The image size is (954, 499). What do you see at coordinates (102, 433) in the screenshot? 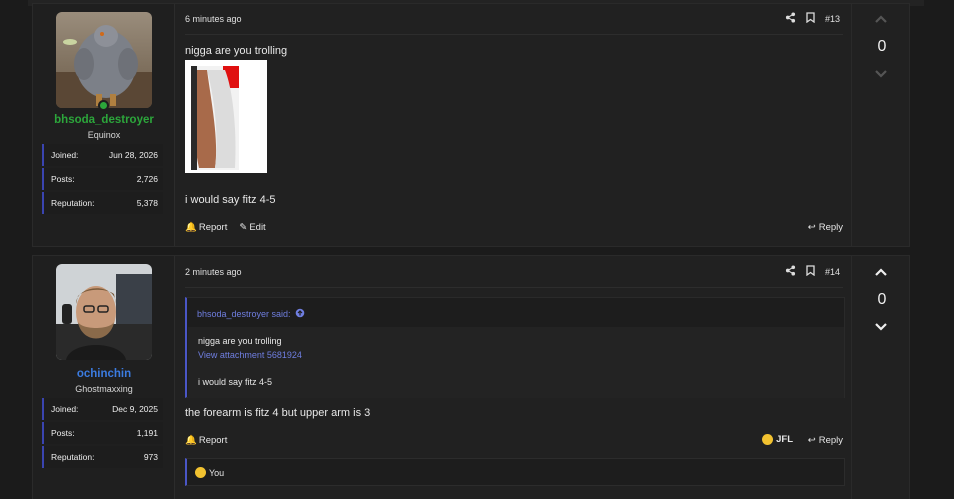
I see `stat-posts: Posts: 1,191` at bounding box center [102, 433].